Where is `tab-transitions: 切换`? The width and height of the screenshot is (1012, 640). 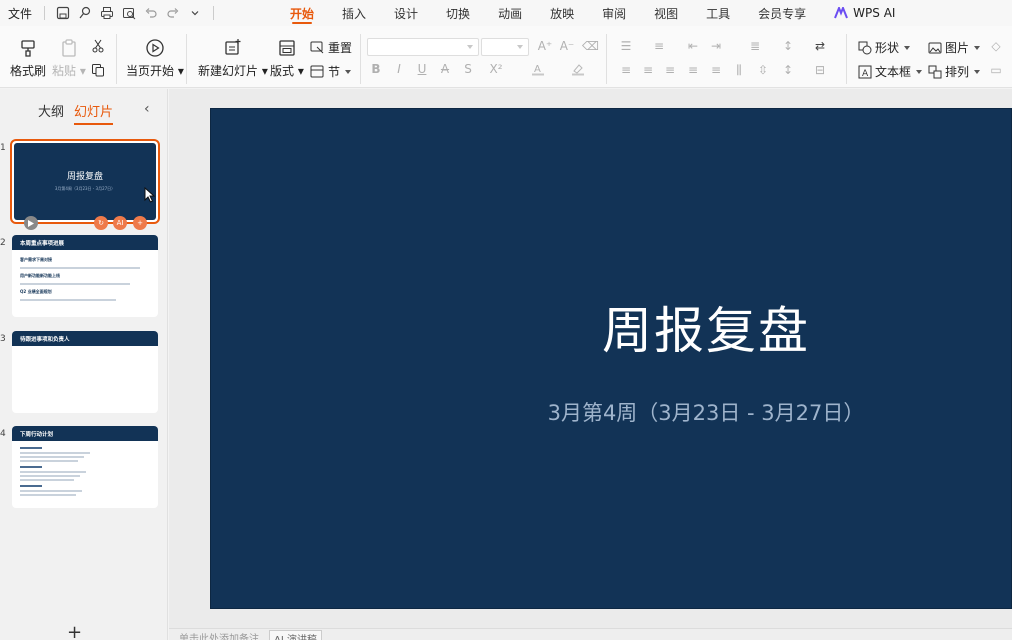
tab-transitions: 切换 is located at coordinates (458, 13).